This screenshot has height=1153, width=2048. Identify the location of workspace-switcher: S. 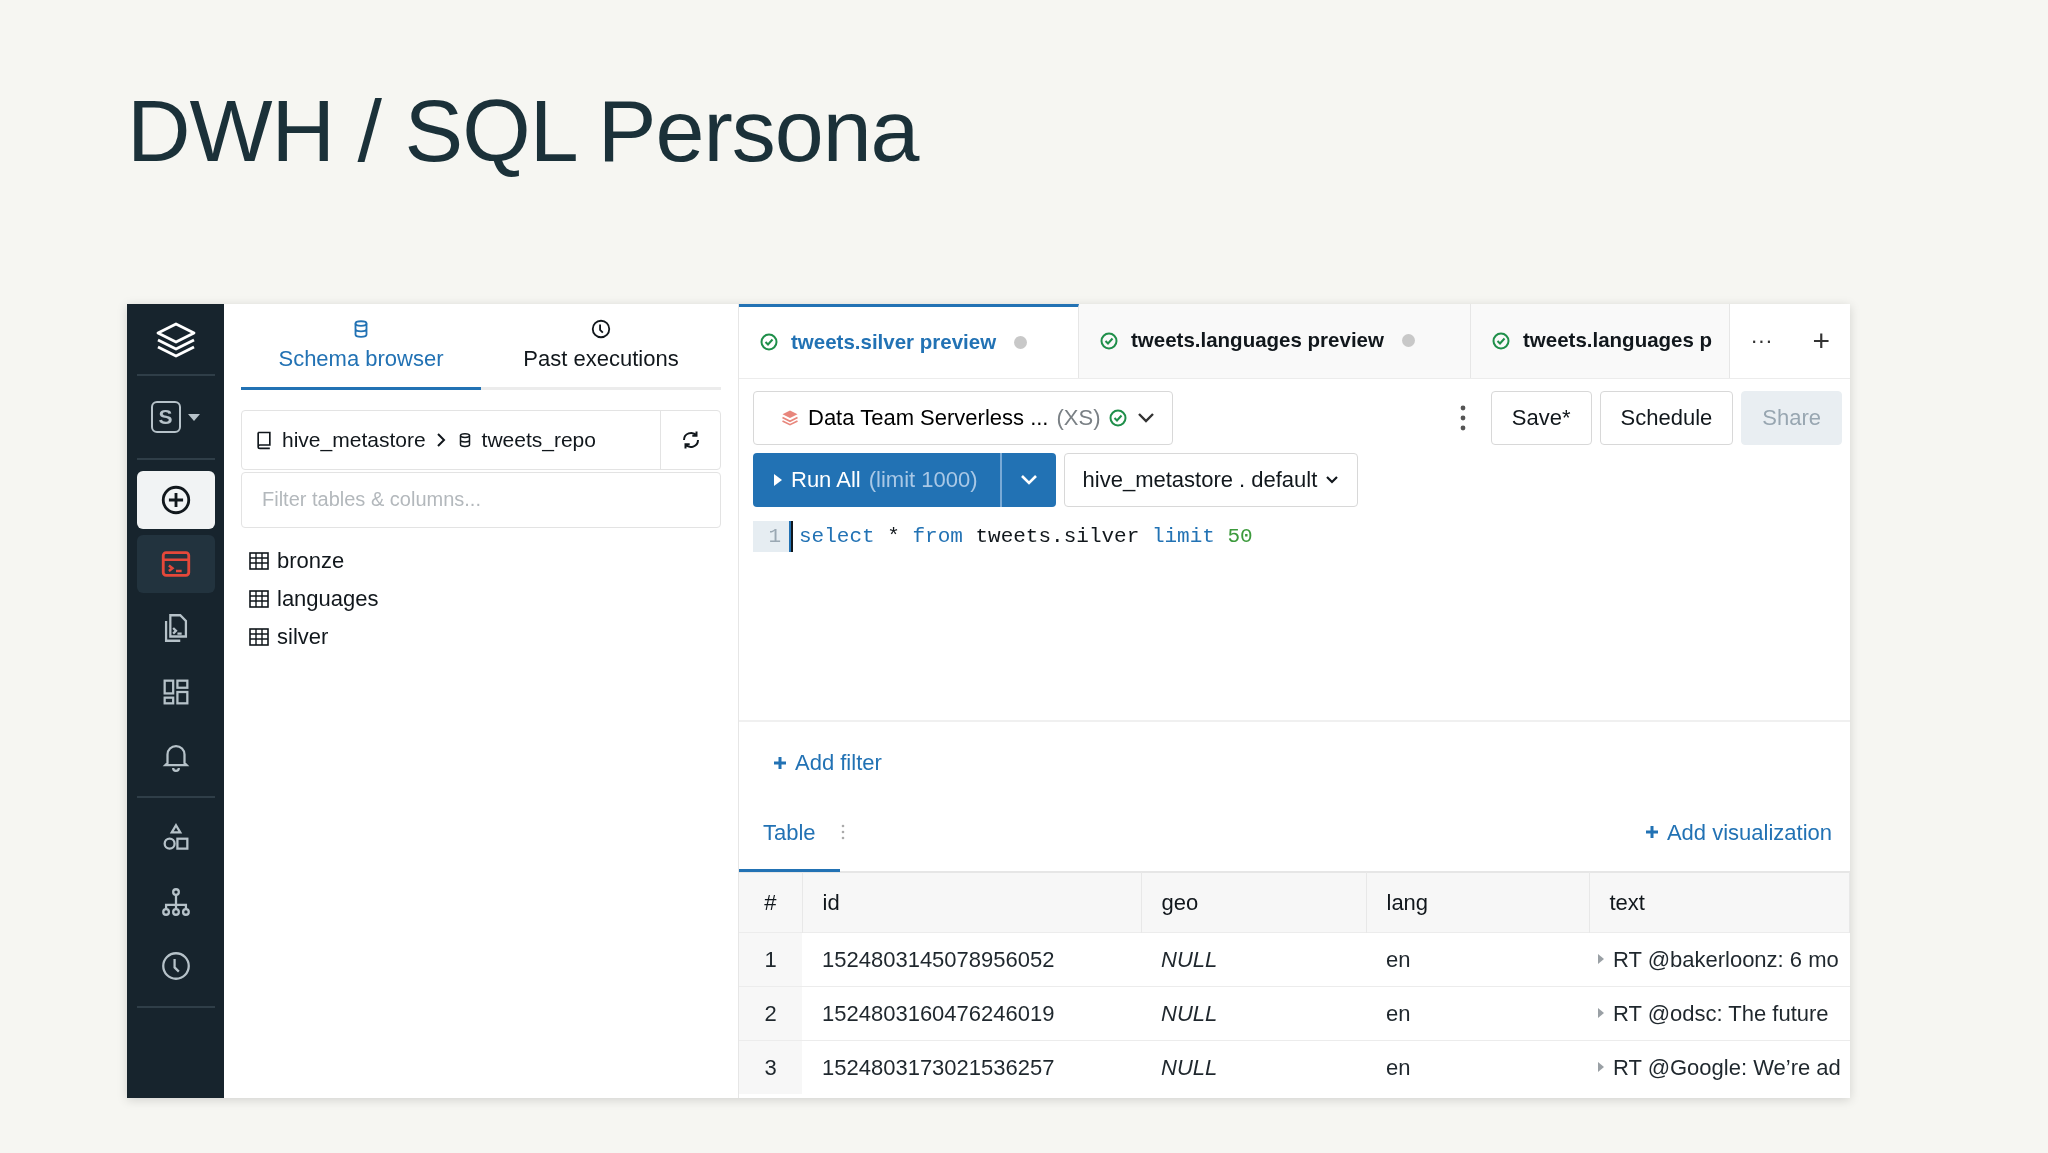
(175, 416).